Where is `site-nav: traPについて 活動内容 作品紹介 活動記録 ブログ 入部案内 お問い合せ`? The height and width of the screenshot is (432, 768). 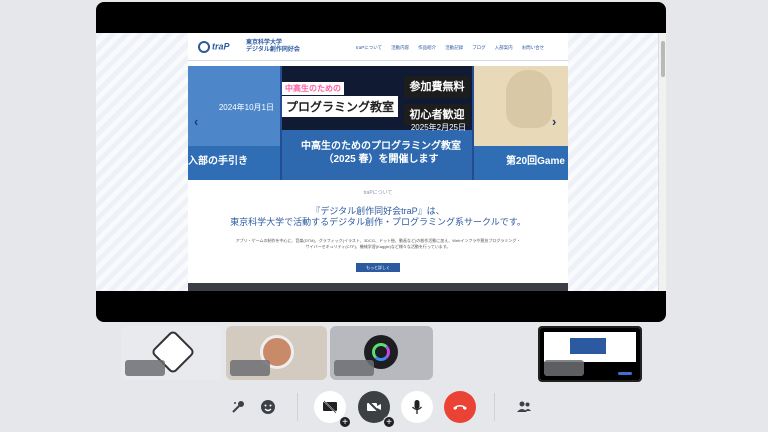 site-nav: traPについて 活動内容 作品紹介 活動記録 ブログ 入部案内 お問い合せ is located at coordinates (450, 48).